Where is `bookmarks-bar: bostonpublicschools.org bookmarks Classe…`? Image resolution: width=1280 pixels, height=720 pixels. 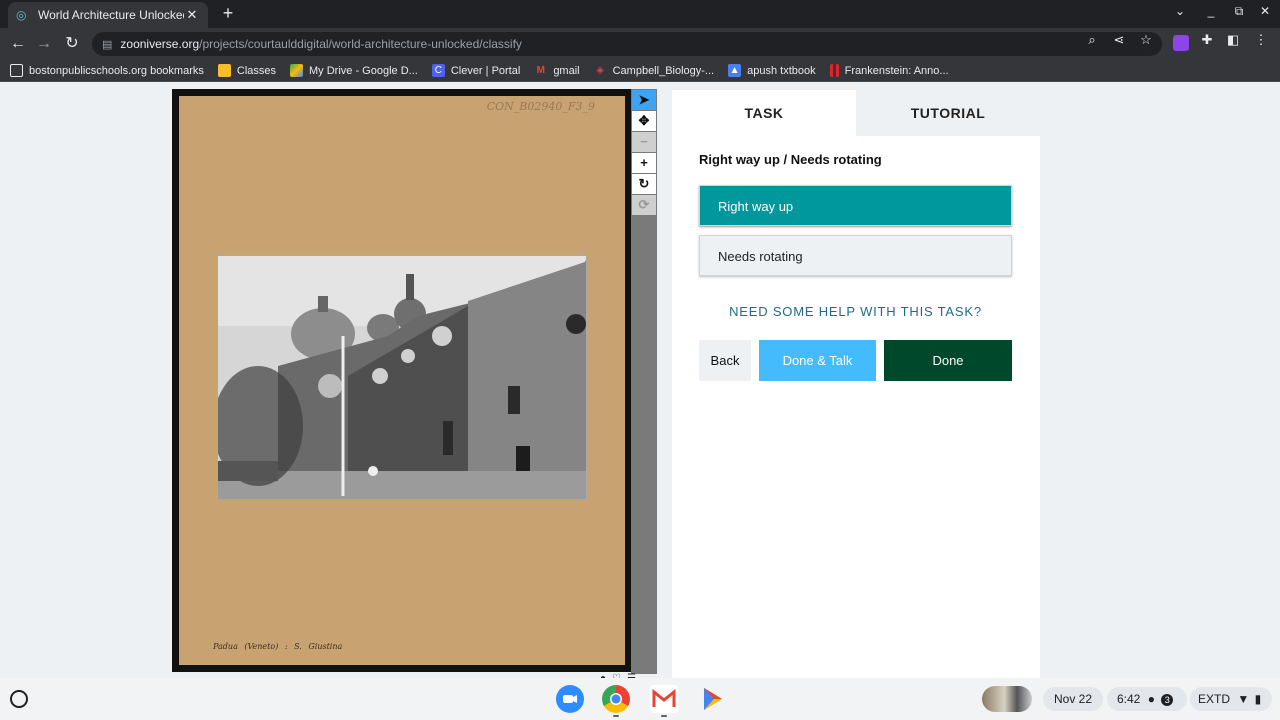
bookmarks-bar: bostonpublicschools.org bookmarks Classe… is located at coordinates (640, 71).